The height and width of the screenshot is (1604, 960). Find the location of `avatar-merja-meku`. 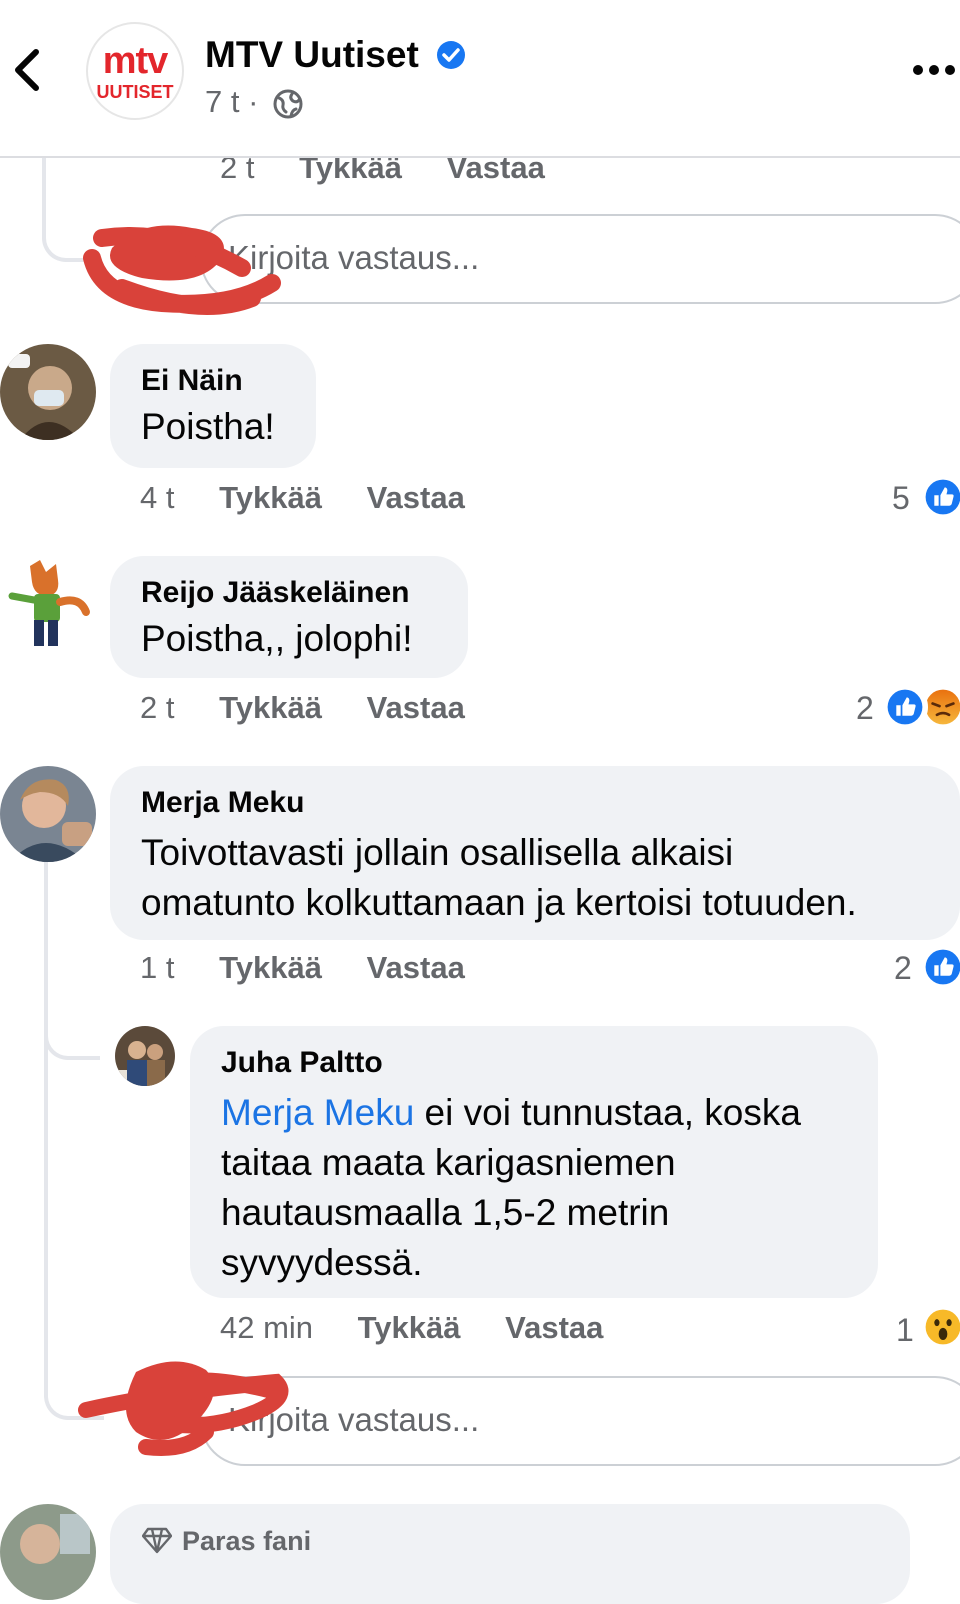

avatar-merja-meku is located at coordinates (48, 814).